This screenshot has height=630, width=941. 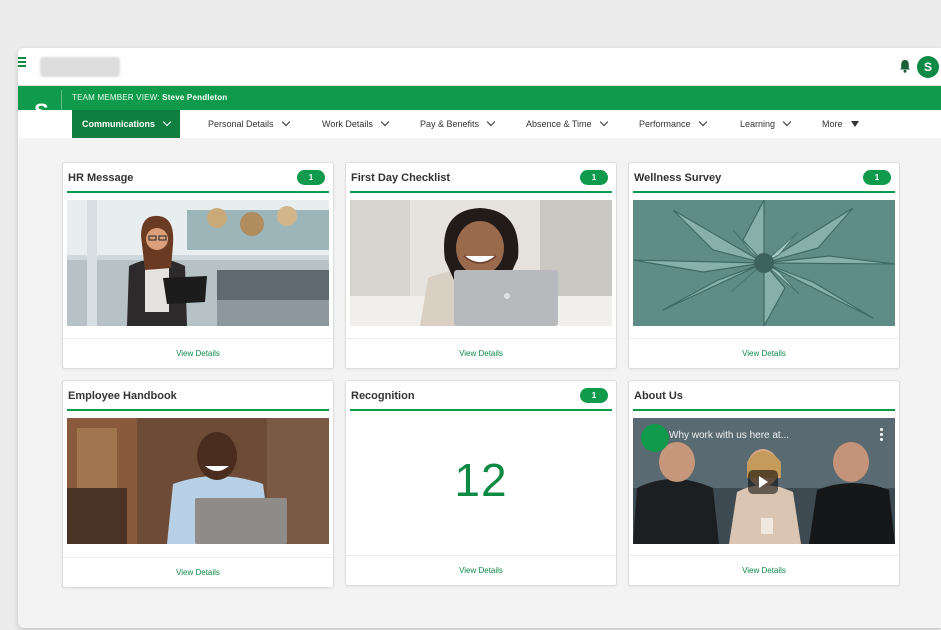 What do you see at coordinates (347, 124) in the screenshot?
I see `nav-item-label: Work Details` at bounding box center [347, 124].